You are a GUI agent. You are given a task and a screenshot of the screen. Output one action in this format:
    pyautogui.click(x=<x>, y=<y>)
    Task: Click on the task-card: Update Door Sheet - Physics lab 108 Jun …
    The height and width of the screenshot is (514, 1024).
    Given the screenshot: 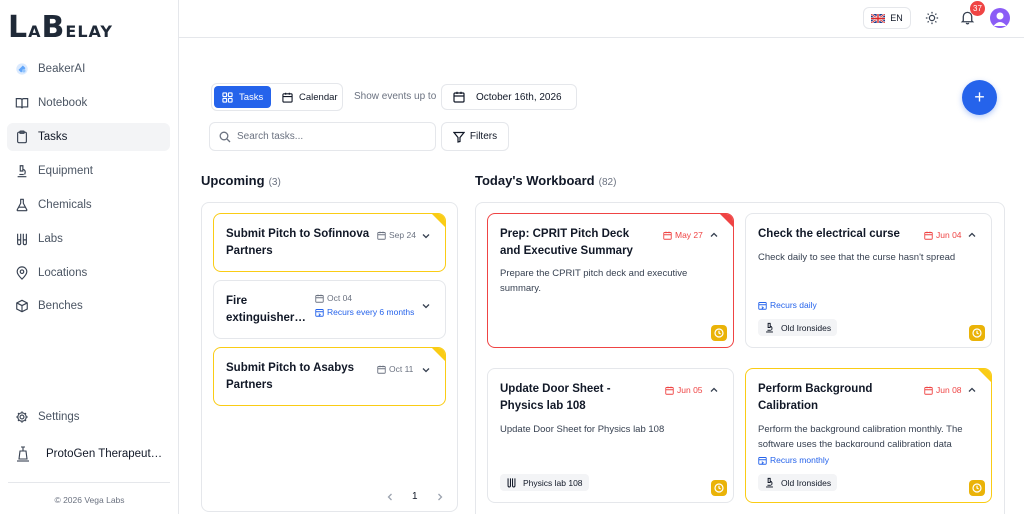 What is the action you would take?
    pyautogui.click(x=610, y=435)
    